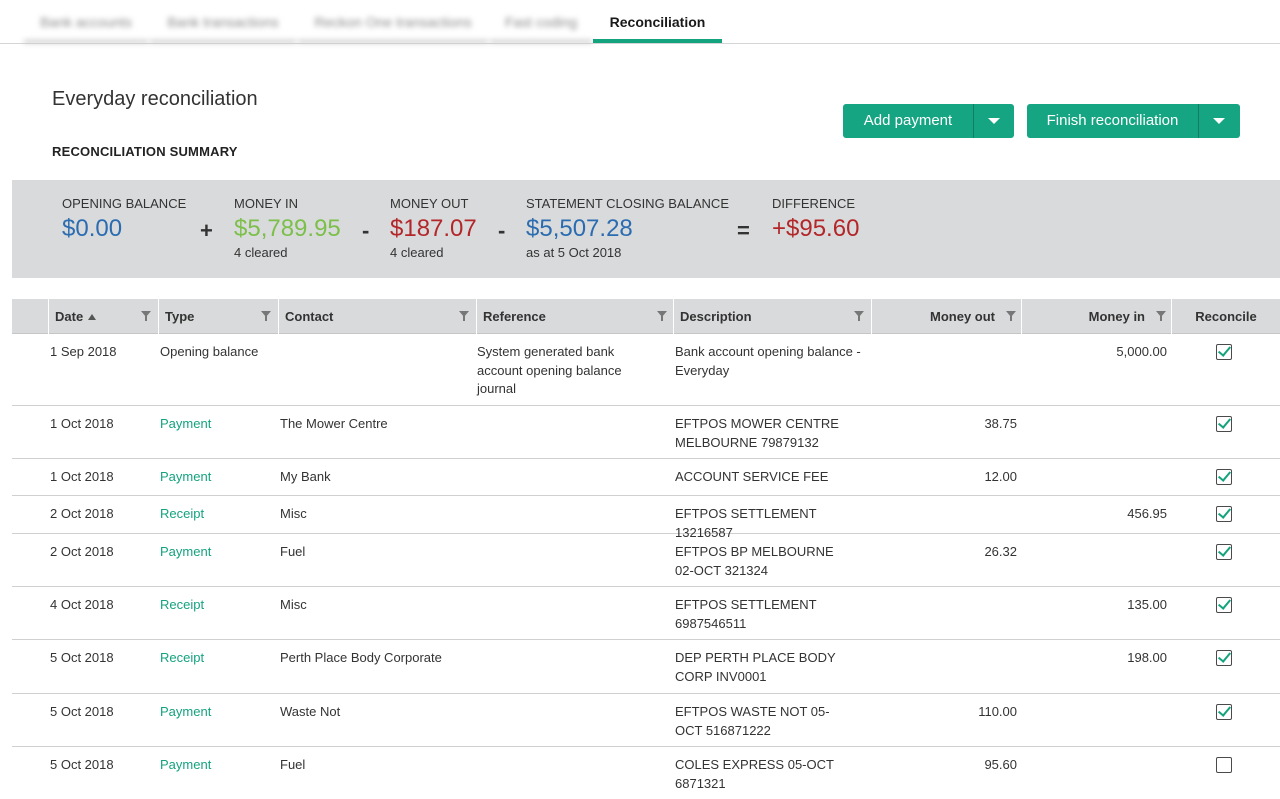 Image resolution: width=1280 pixels, height=799 pixels. I want to click on row-date: 1 Sep 2018, so click(83, 351).